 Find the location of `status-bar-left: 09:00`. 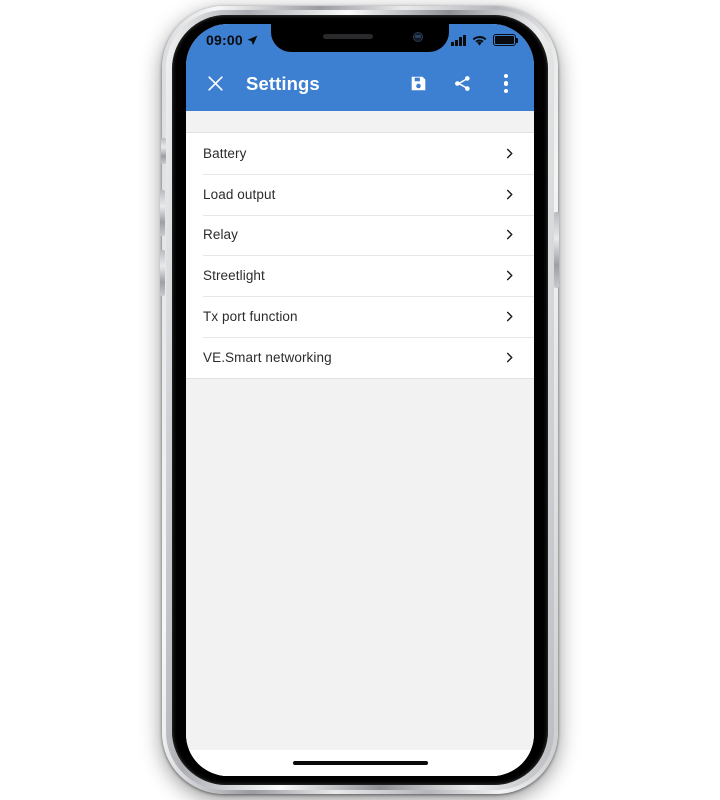

status-bar-left: 09:00 is located at coordinates (232, 40).